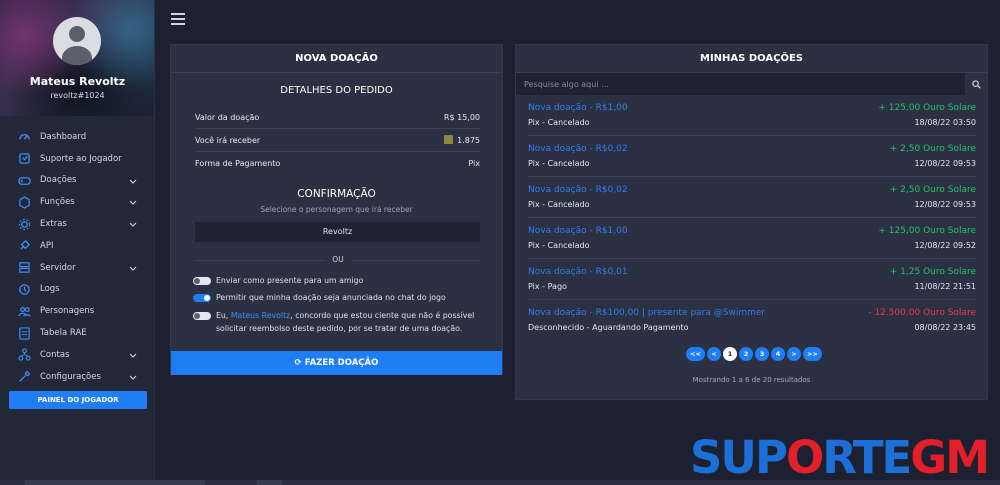 The width and height of the screenshot is (1000, 485). I want to click on sidebar-item-doações: Doações, so click(77, 181).